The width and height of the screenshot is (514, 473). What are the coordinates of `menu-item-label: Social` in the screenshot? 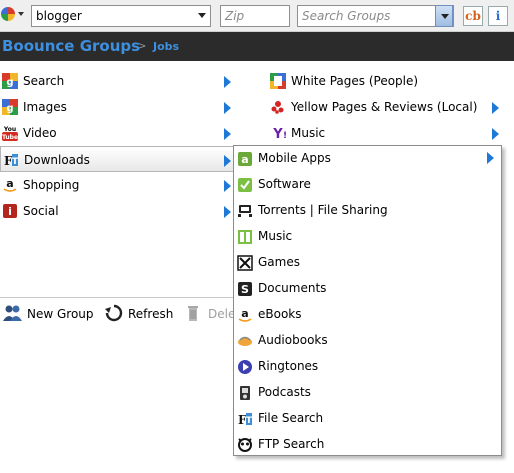 It's located at (41, 211).